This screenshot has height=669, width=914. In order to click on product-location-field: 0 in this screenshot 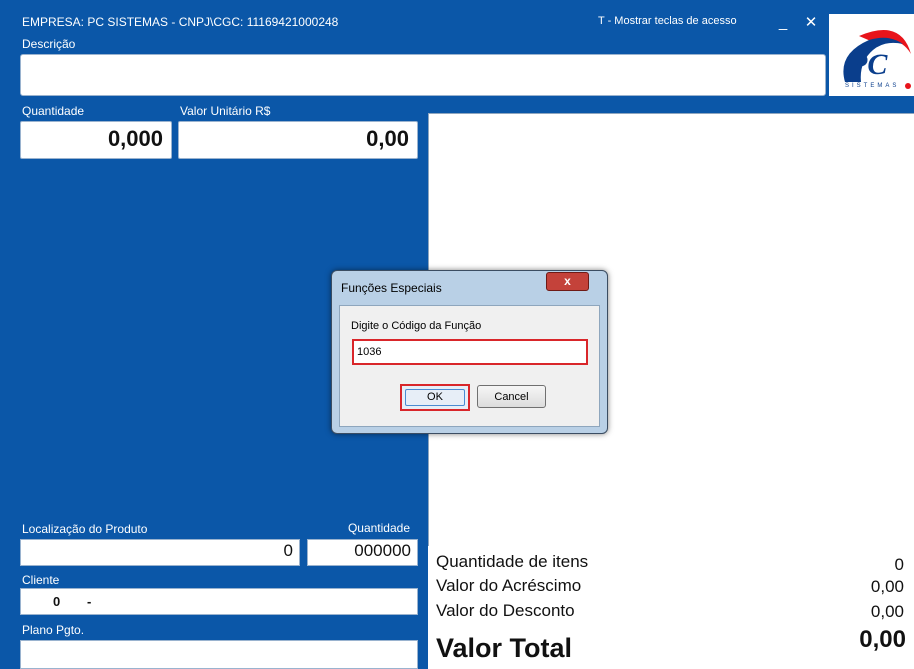, I will do `click(160, 552)`.